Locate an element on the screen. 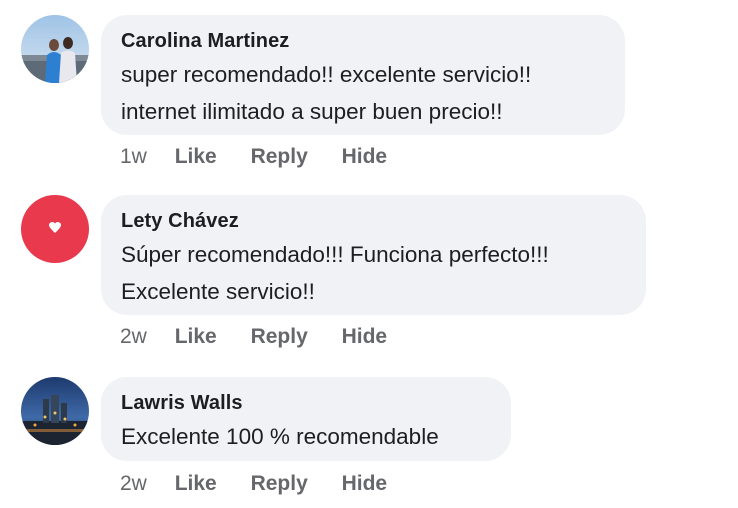 This screenshot has width=738, height=508. comment-author: Lety Chávez is located at coordinates (373, 221).